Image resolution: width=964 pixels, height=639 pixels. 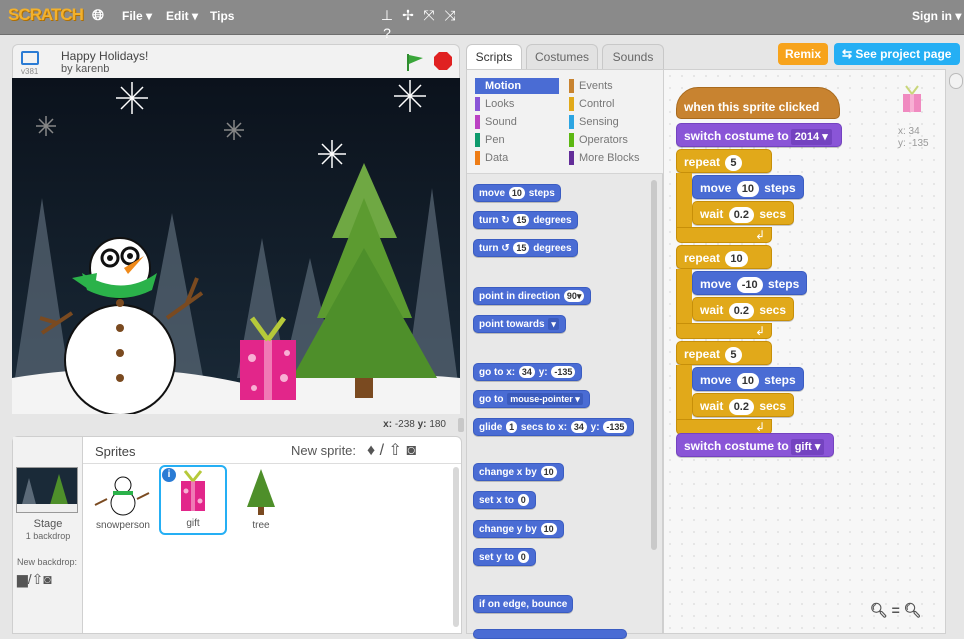 What do you see at coordinates (909, 131) in the screenshot?
I see `current-sprite-x: x: 34` at bounding box center [909, 131].